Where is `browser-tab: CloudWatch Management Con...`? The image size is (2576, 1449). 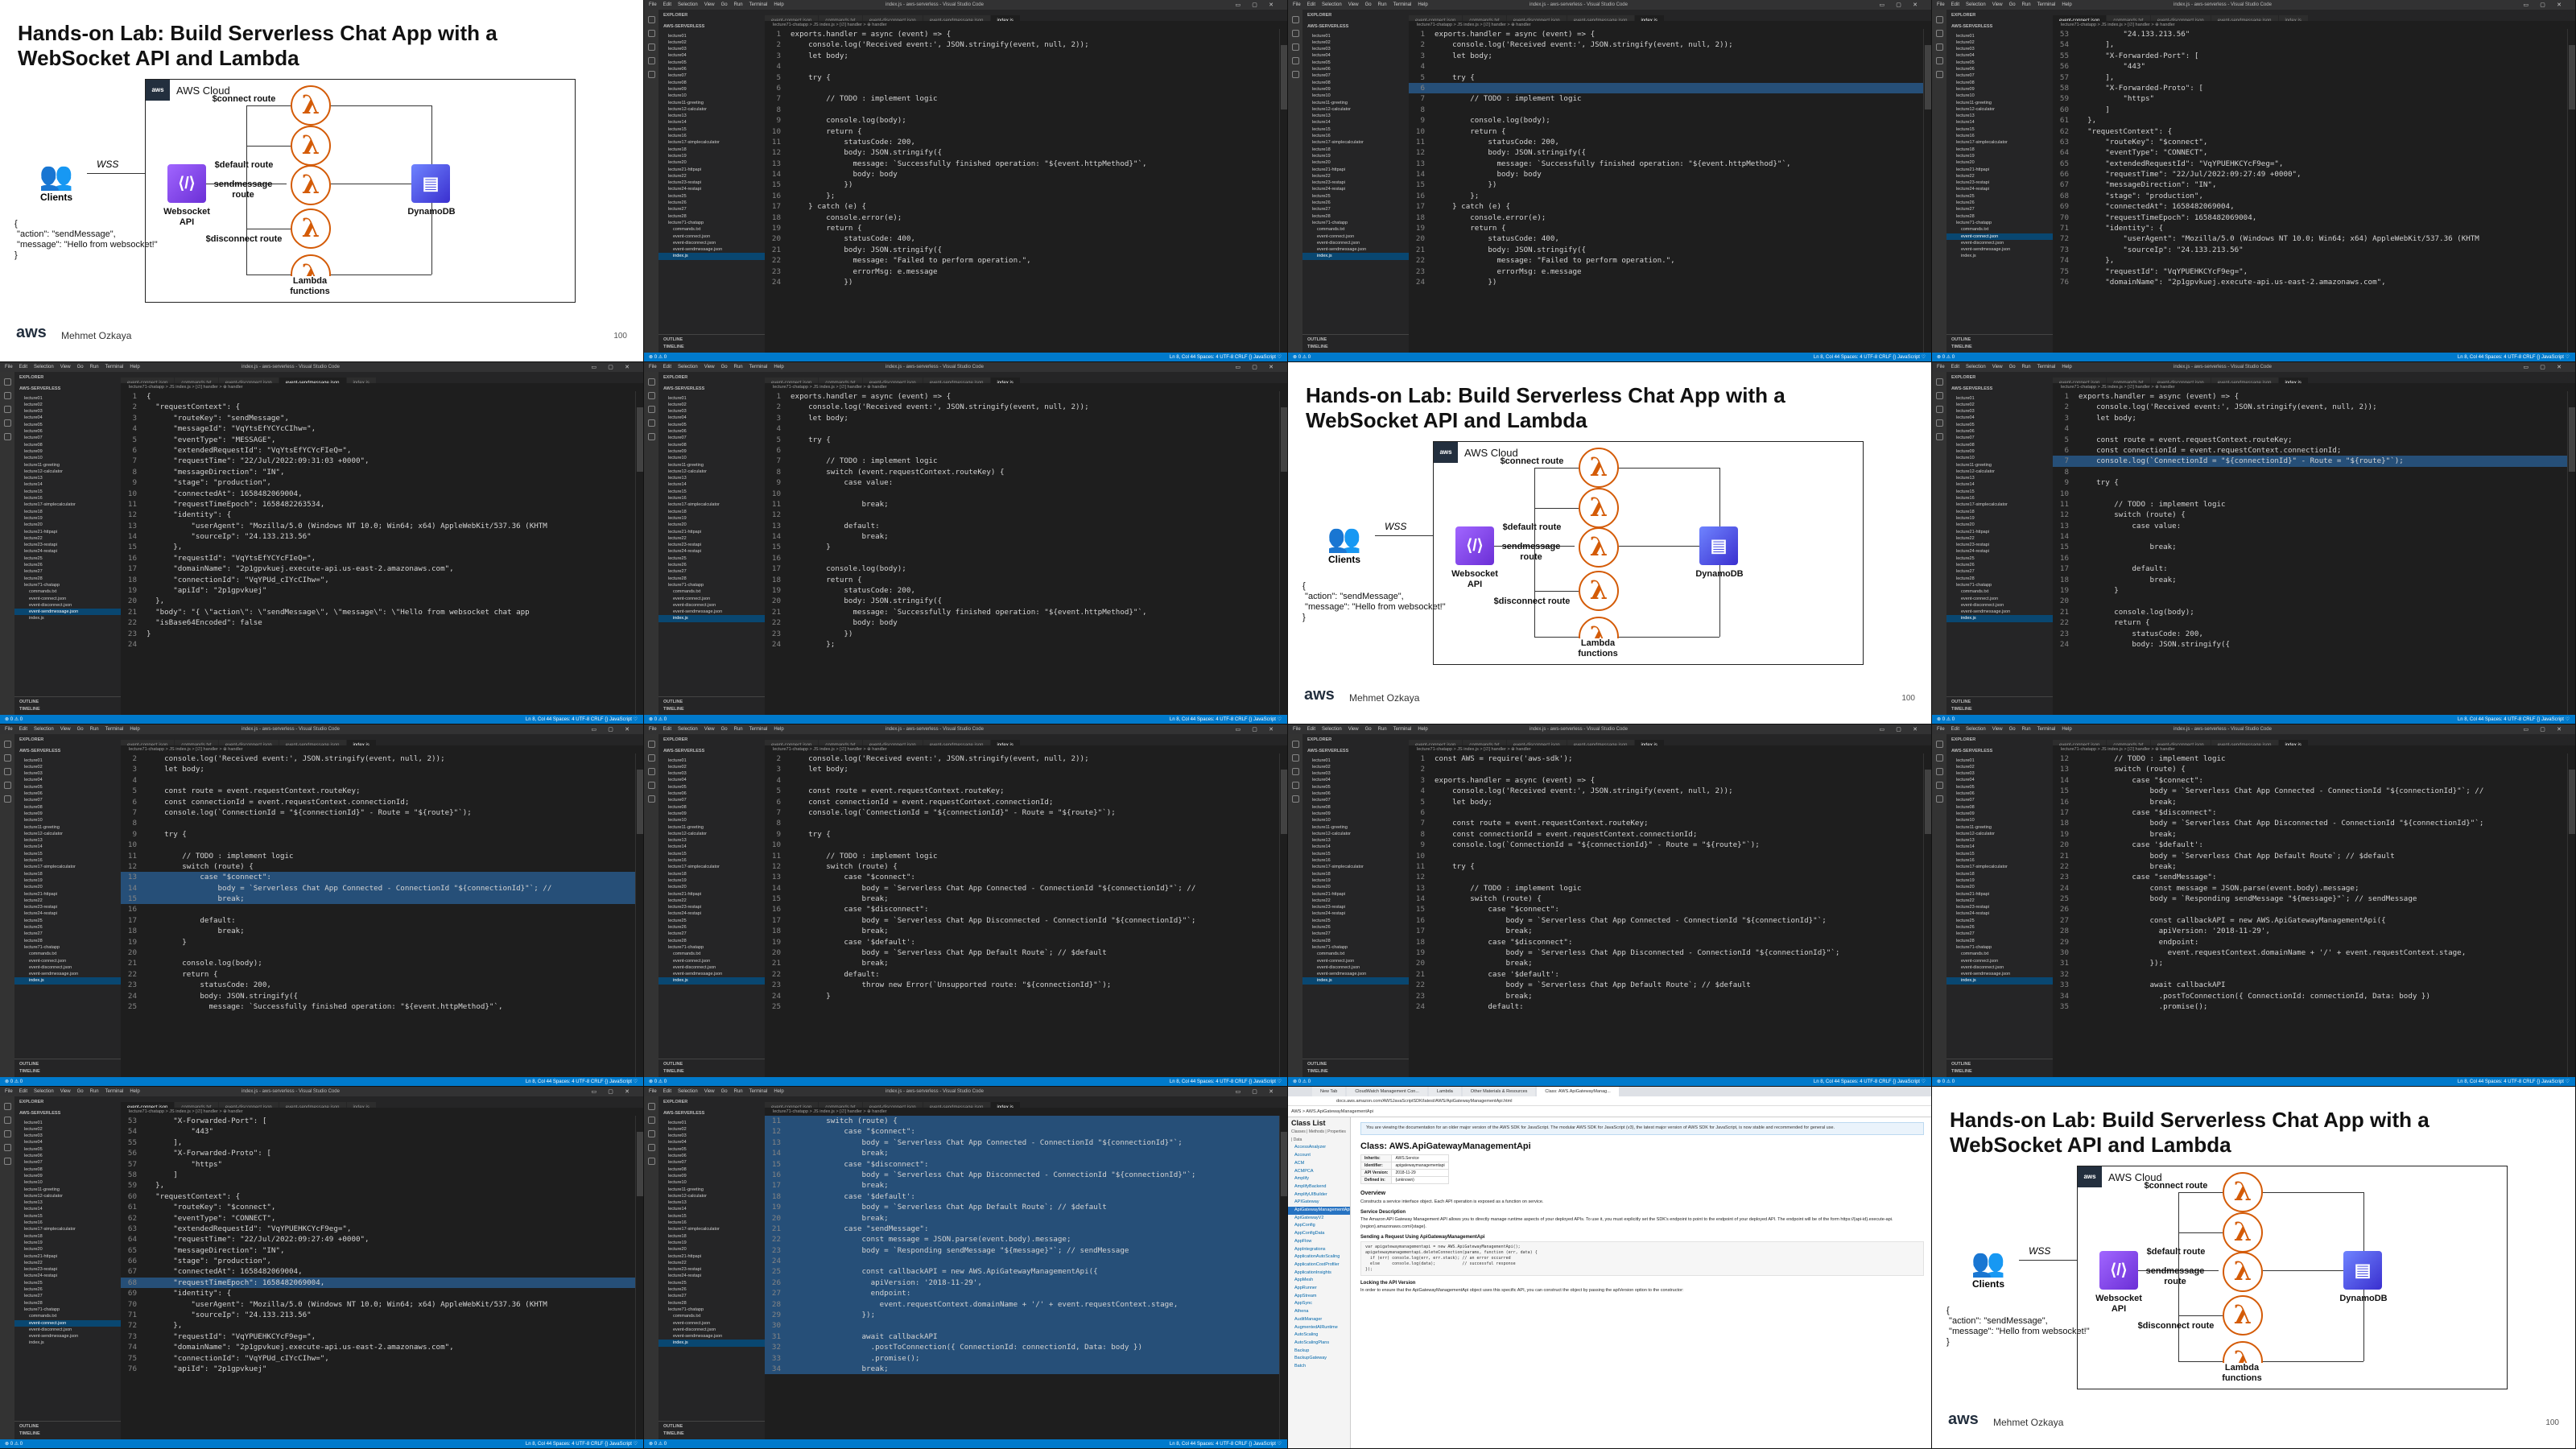
browser-tab: CloudWatch Management Con... is located at coordinates (1387, 1091).